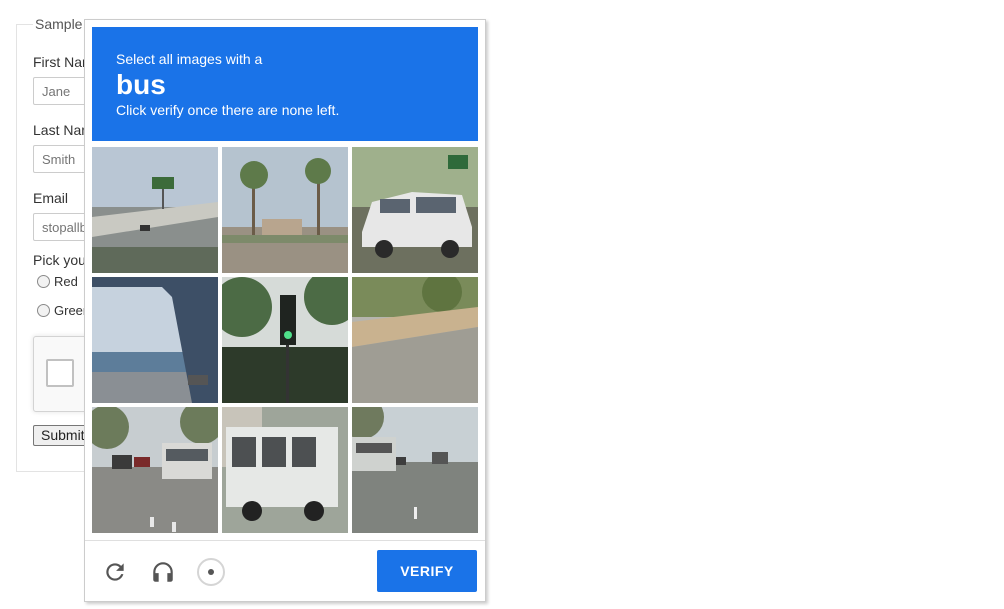 Image resolution: width=1004 pixels, height=609 pixels. I want to click on tile-2-image, so click(285, 210).